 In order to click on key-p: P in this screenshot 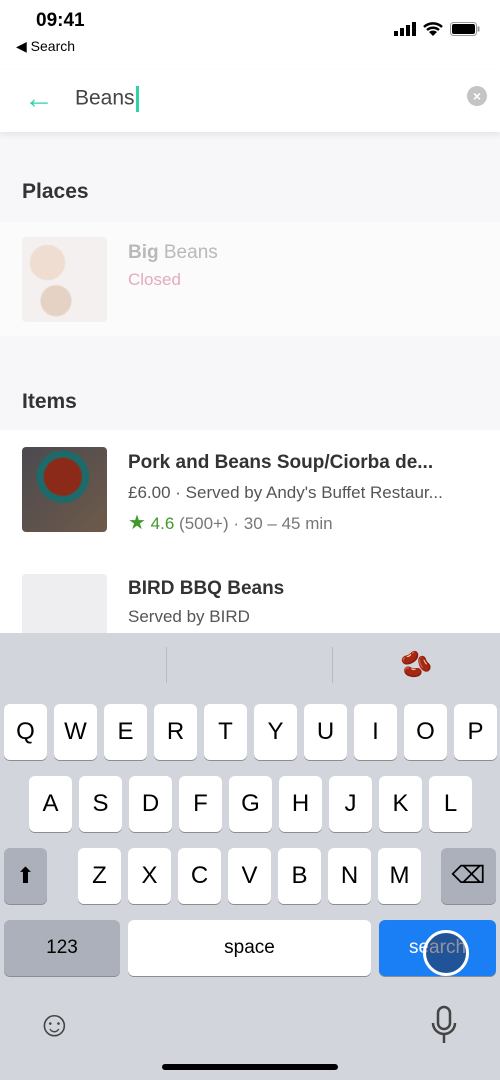, I will do `click(475, 732)`.